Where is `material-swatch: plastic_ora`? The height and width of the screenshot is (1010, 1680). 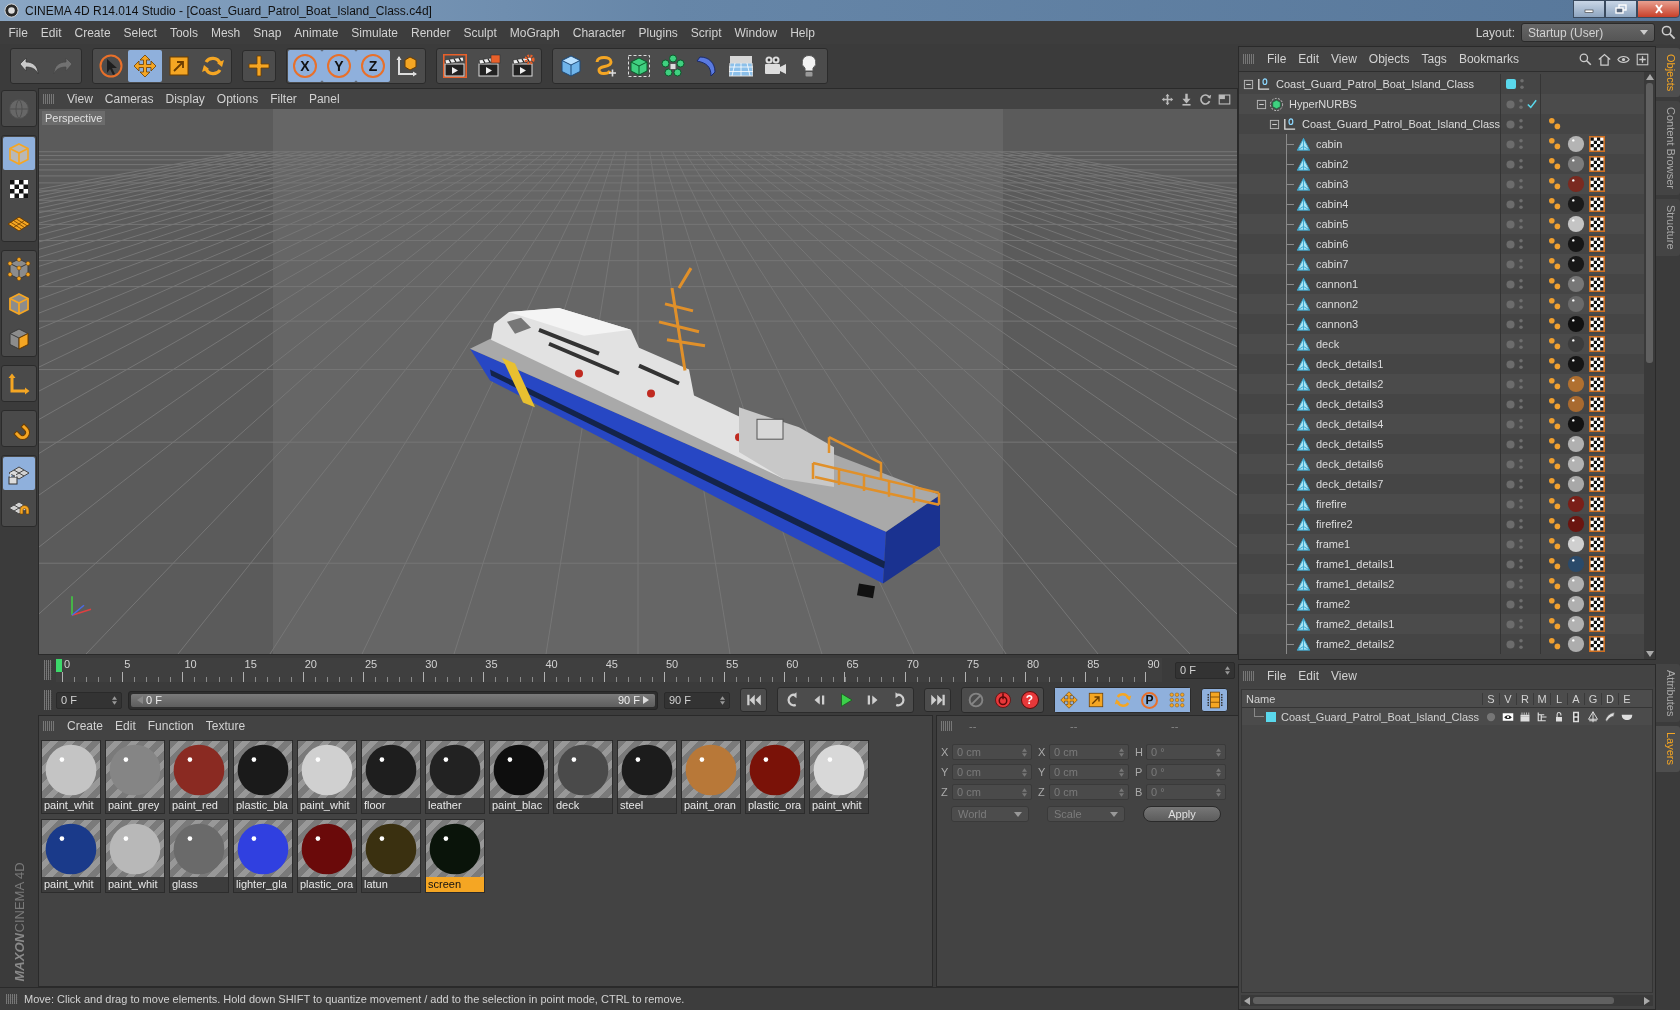 material-swatch: plastic_ora is located at coordinates (327, 856).